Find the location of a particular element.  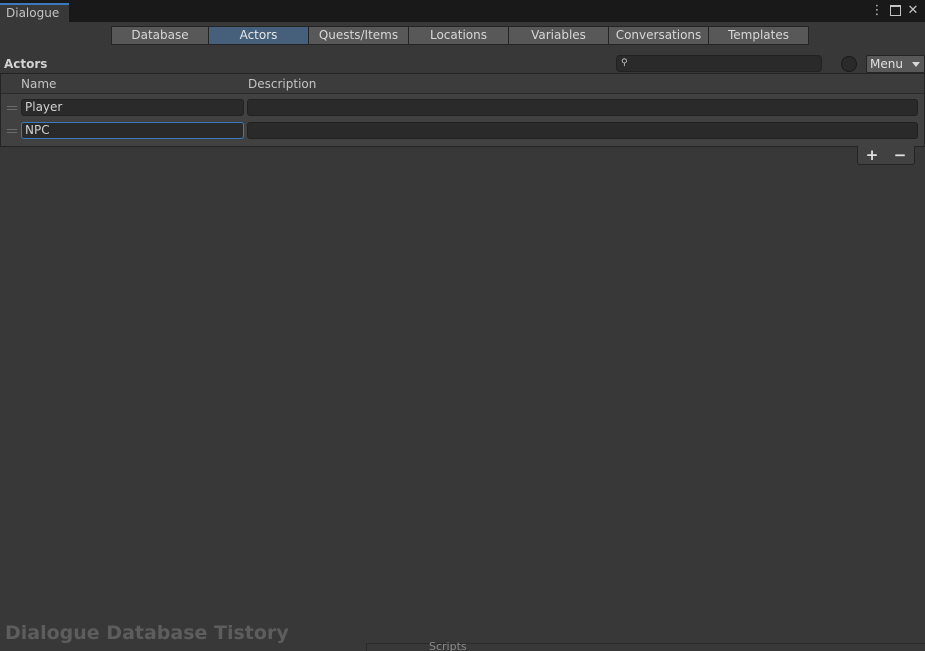

close-icon: ✕ is located at coordinates (913, 11).